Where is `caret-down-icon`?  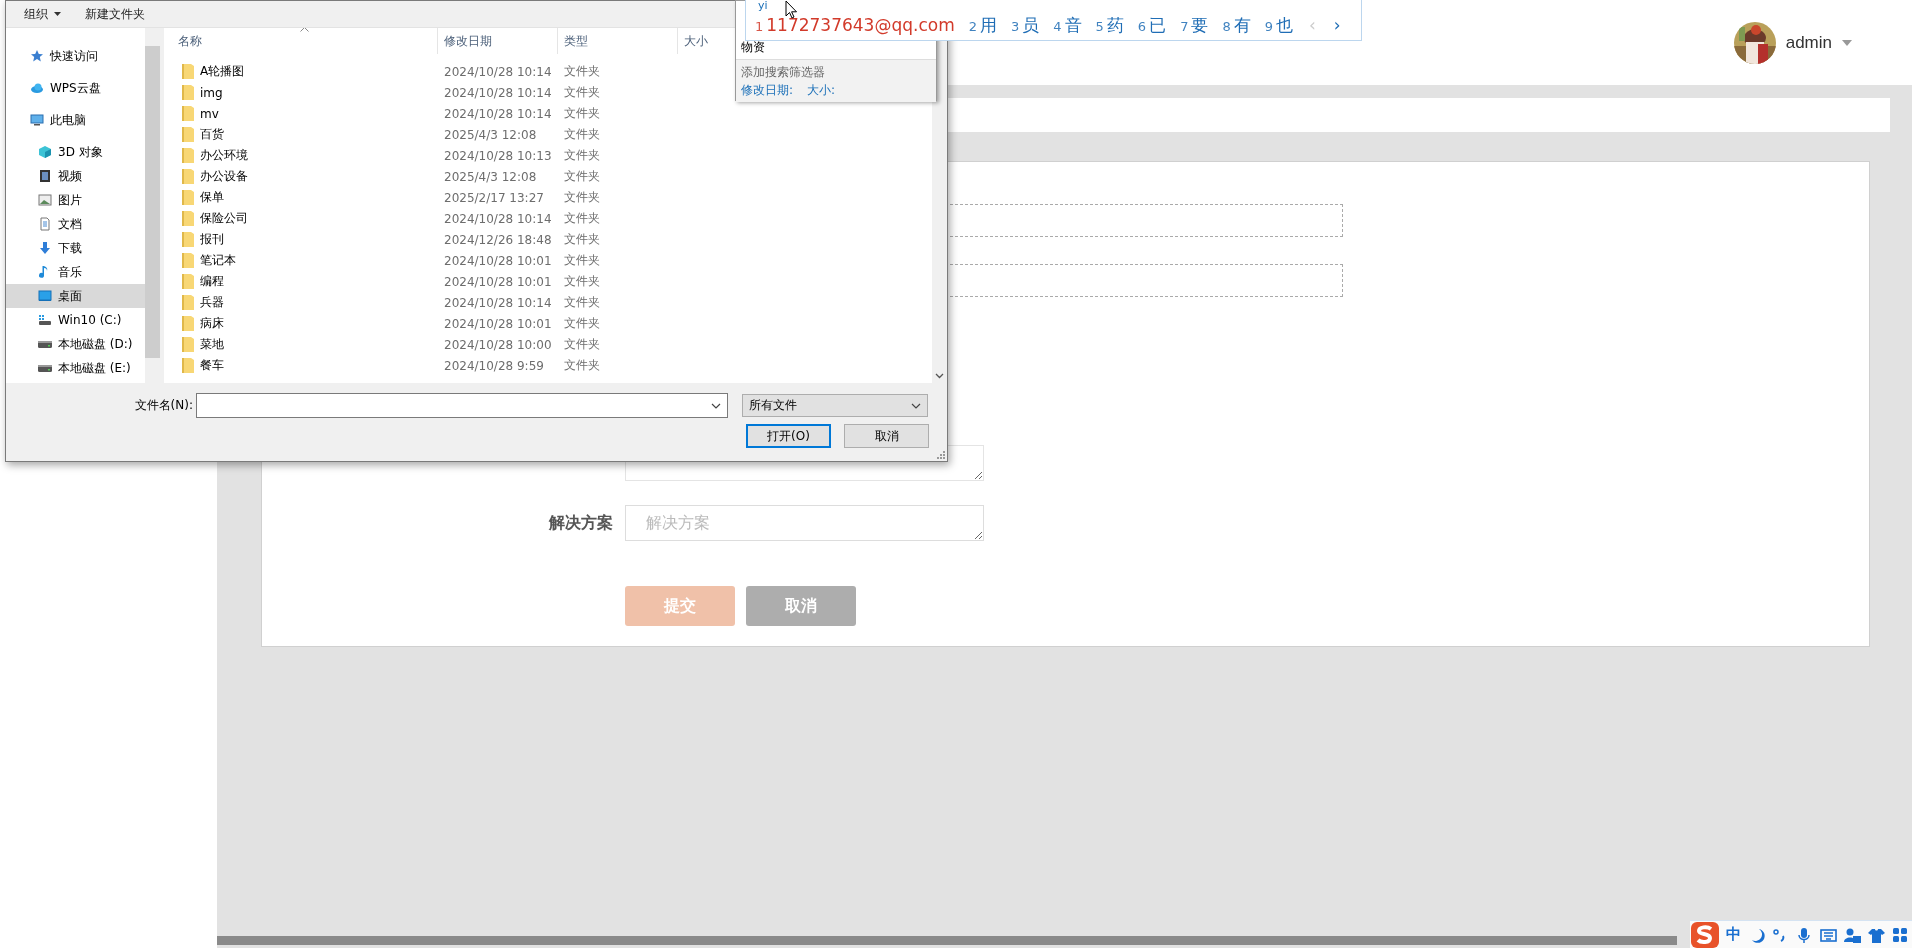
caret-down-icon is located at coordinates (1847, 42).